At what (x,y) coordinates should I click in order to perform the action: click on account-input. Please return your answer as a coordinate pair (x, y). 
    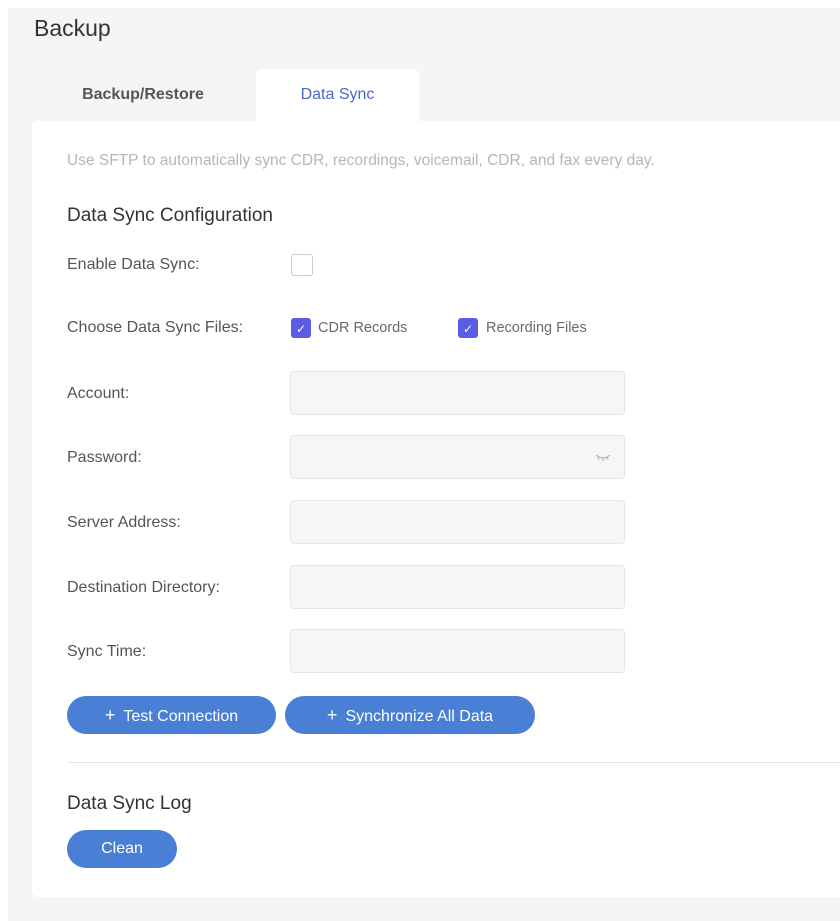
    Looking at the image, I should click on (457, 393).